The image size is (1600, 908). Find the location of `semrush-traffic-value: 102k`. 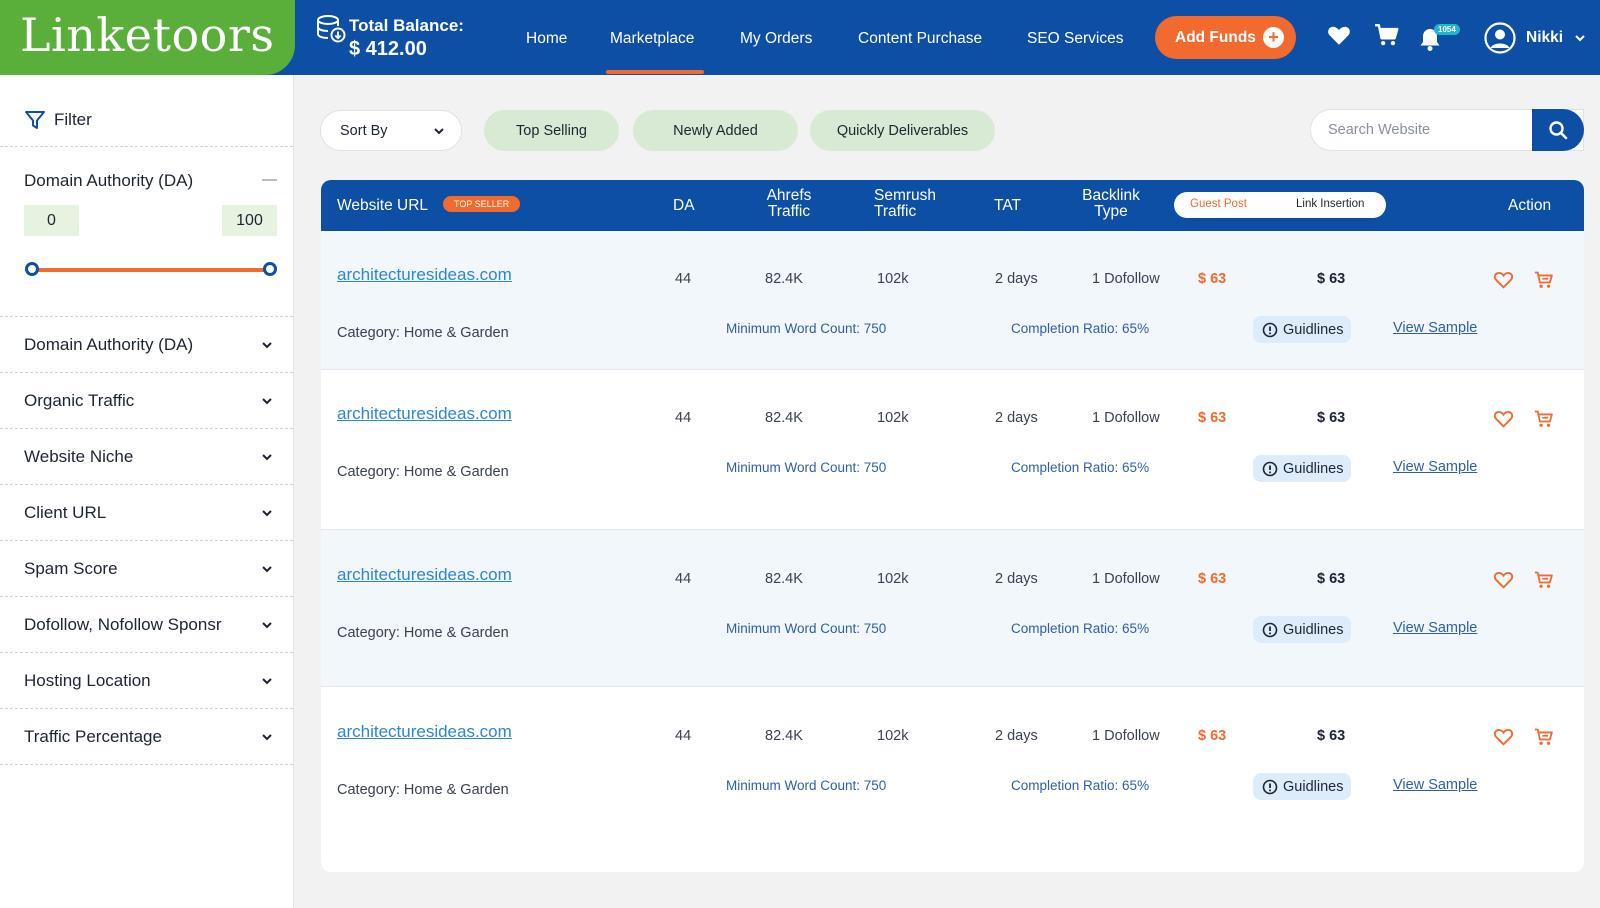

semrush-traffic-value: 102k is located at coordinates (893, 418).